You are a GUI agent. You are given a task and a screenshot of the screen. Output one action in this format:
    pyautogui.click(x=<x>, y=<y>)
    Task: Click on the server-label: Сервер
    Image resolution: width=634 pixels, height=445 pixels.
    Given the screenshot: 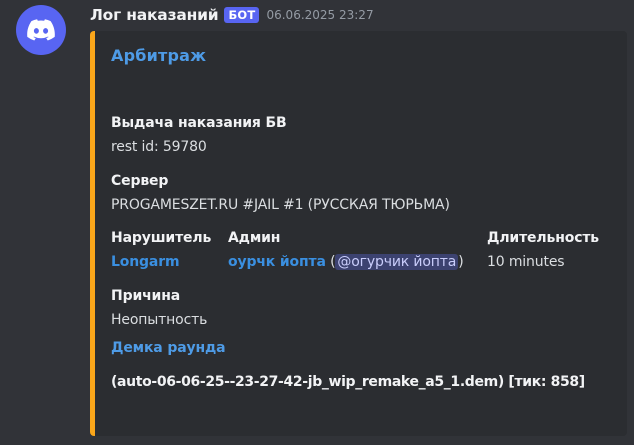 What is the action you would take?
    pyautogui.click(x=140, y=181)
    